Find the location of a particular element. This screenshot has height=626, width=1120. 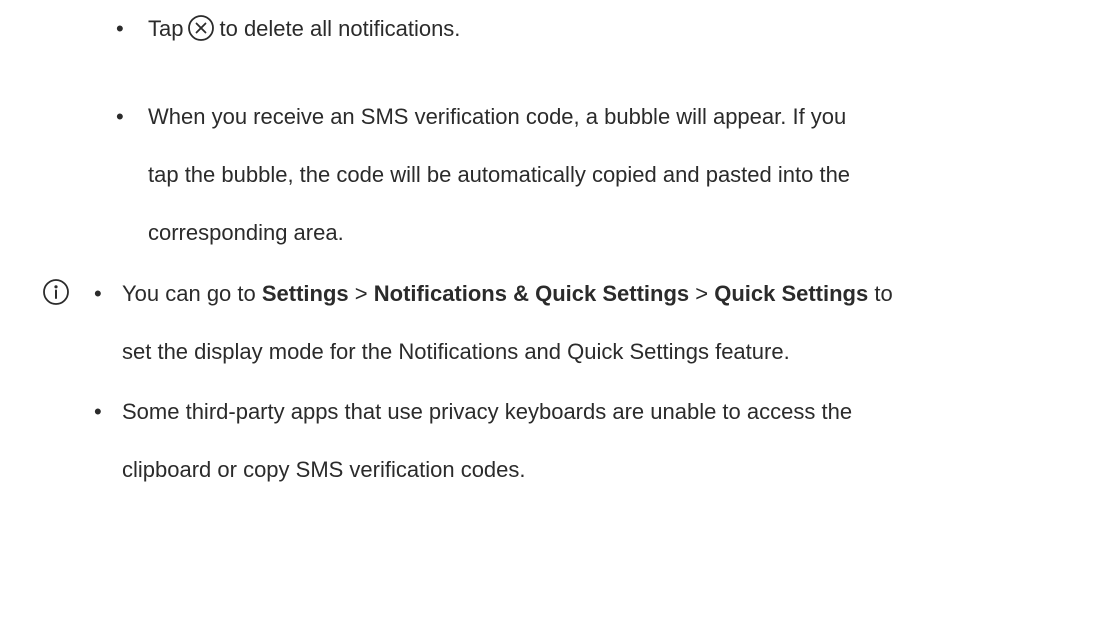

quick-settings-label: Quick Settings is located at coordinates (791, 293).